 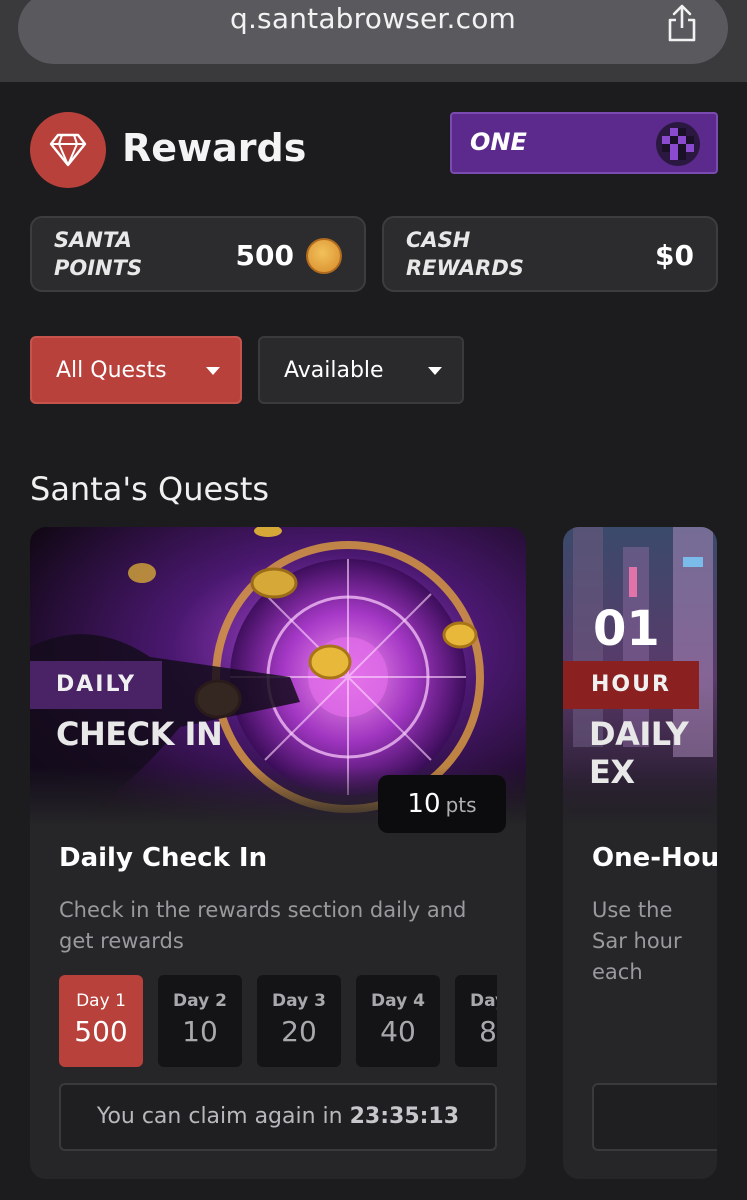 What do you see at coordinates (424, 804) in the screenshot?
I see `points-value: 10` at bounding box center [424, 804].